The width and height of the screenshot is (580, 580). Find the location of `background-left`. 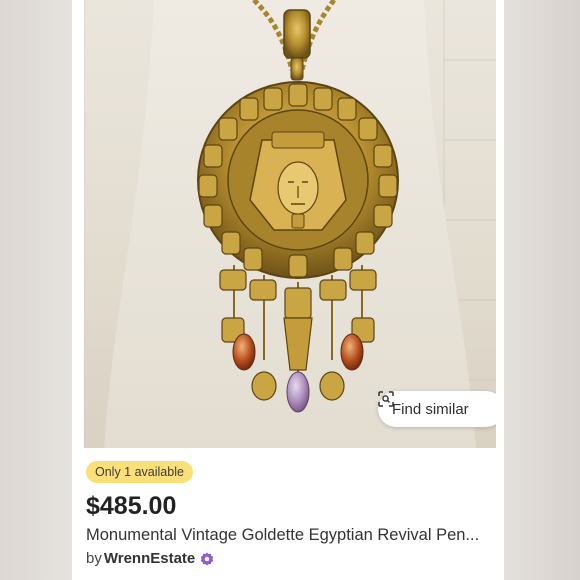

background-left is located at coordinates (36, 290).